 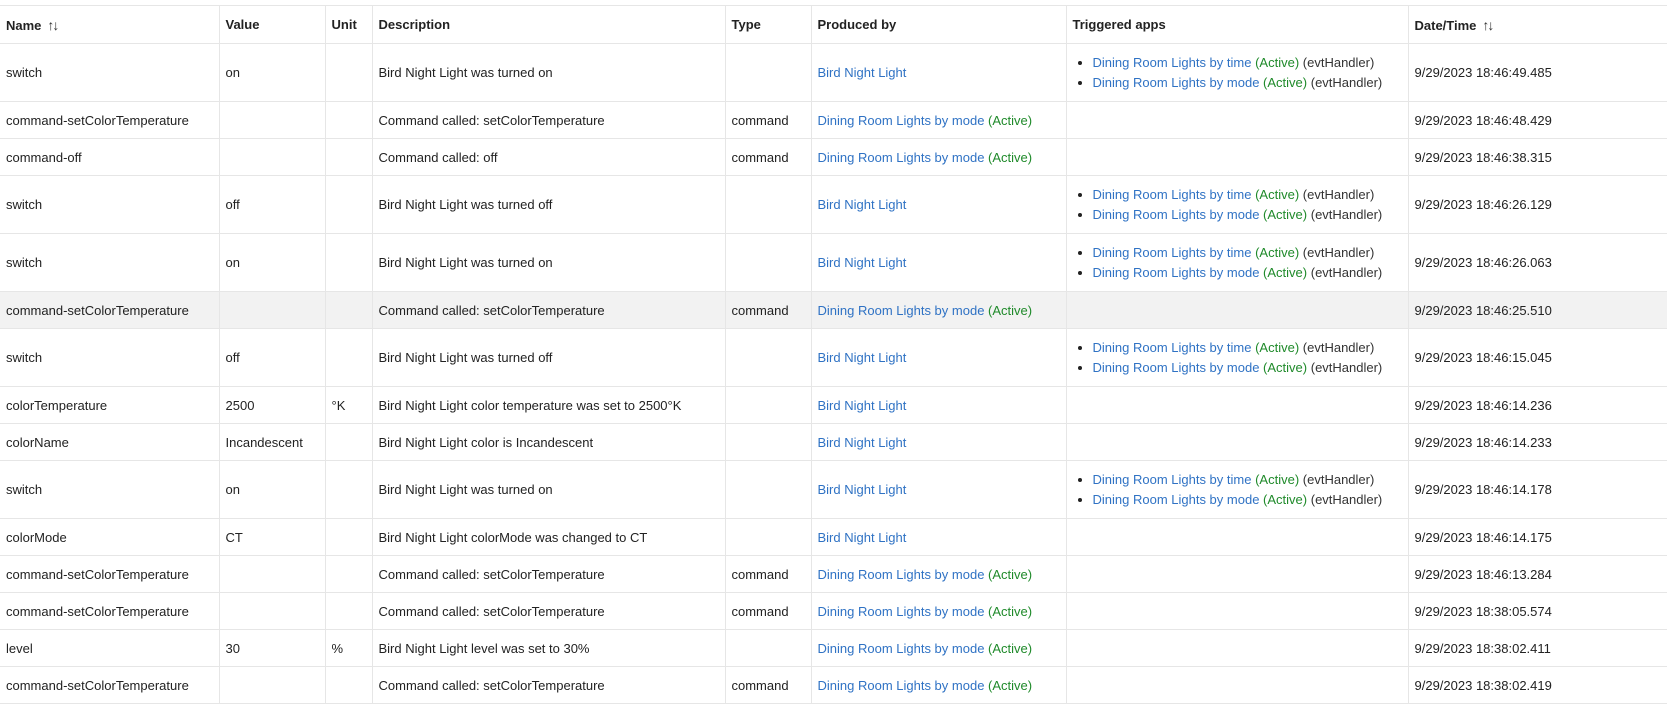 What do you see at coordinates (264, 442) in the screenshot?
I see `cell-value-text: Incandescent` at bounding box center [264, 442].